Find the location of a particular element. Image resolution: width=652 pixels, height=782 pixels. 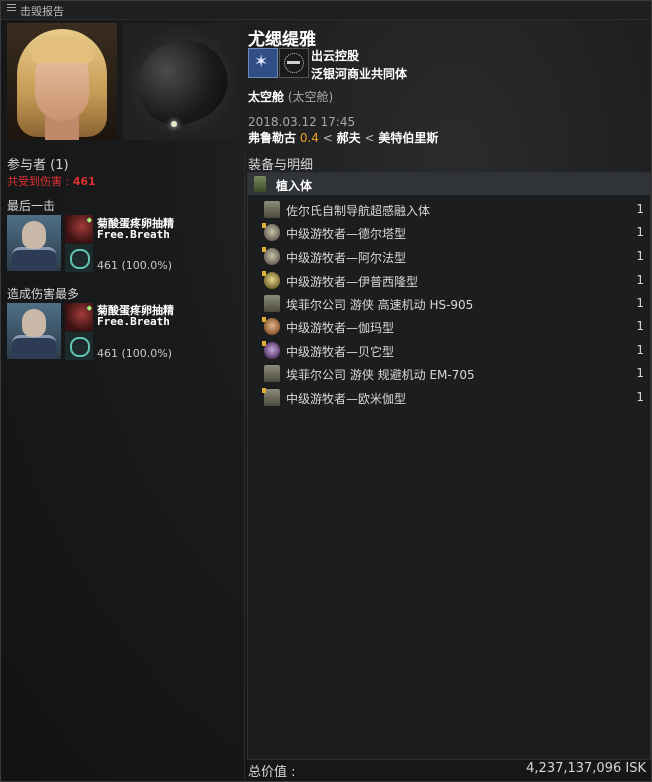

item-name: 中级游牧者—伽玛型 is located at coordinates (340, 328).